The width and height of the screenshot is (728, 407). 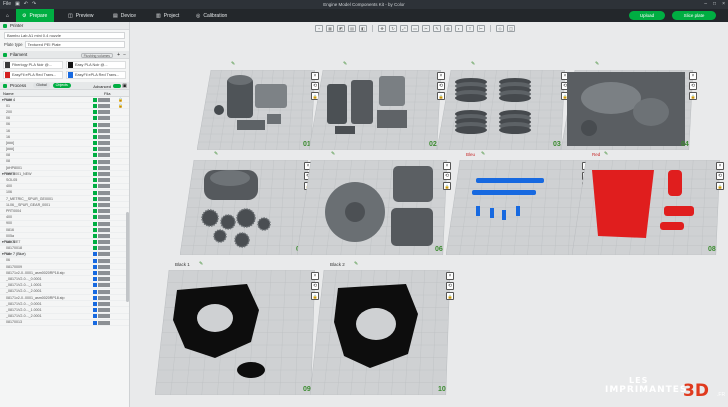 I want to click on maximize-icon: □, so click(x=714, y=4).